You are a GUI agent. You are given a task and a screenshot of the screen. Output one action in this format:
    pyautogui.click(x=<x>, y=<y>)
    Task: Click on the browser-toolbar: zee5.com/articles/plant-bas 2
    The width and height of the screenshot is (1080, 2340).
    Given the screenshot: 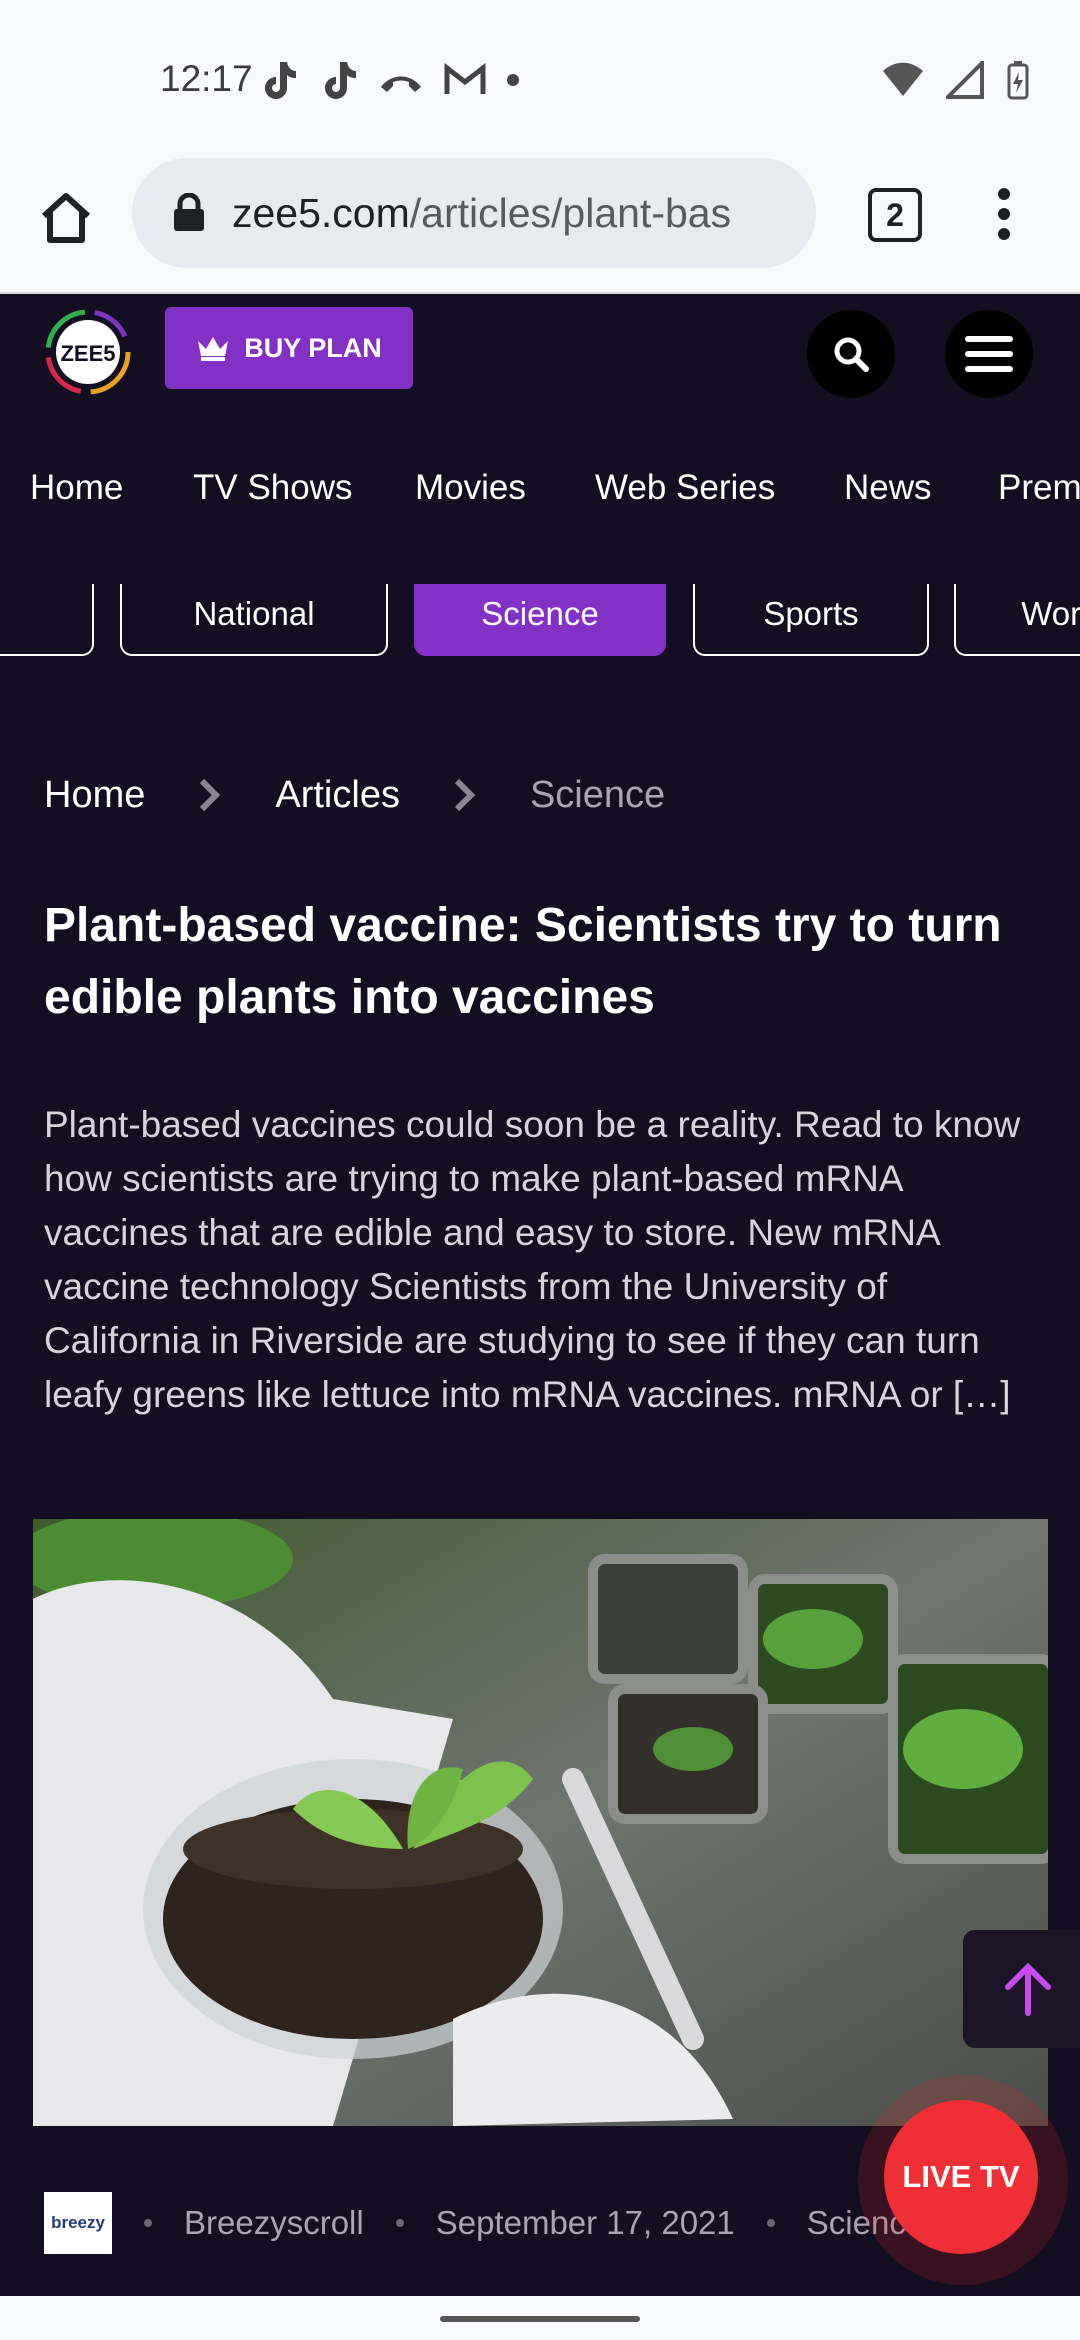 What is the action you would take?
    pyautogui.click(x=540, y=225)
    